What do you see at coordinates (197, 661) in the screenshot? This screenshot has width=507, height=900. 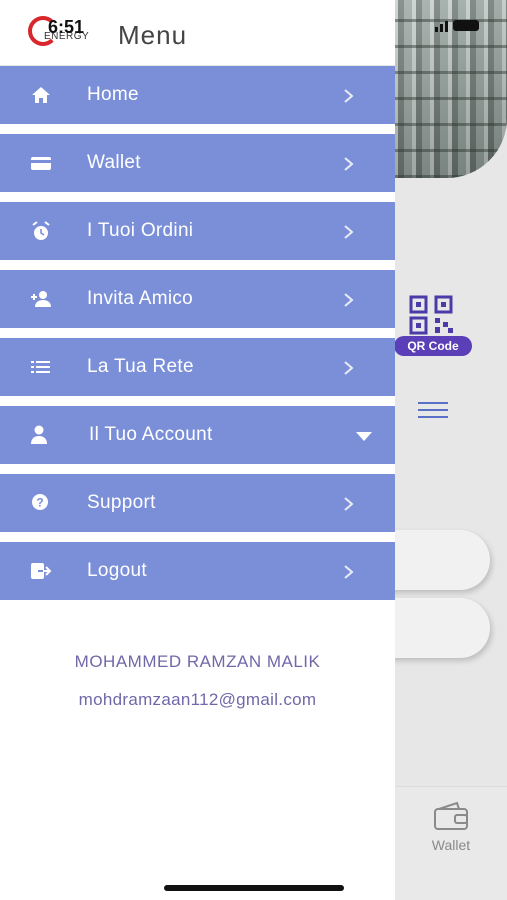 I see `user-name: MOHAMMED RAMZAN MALIK` at bounding box center [197, 661].